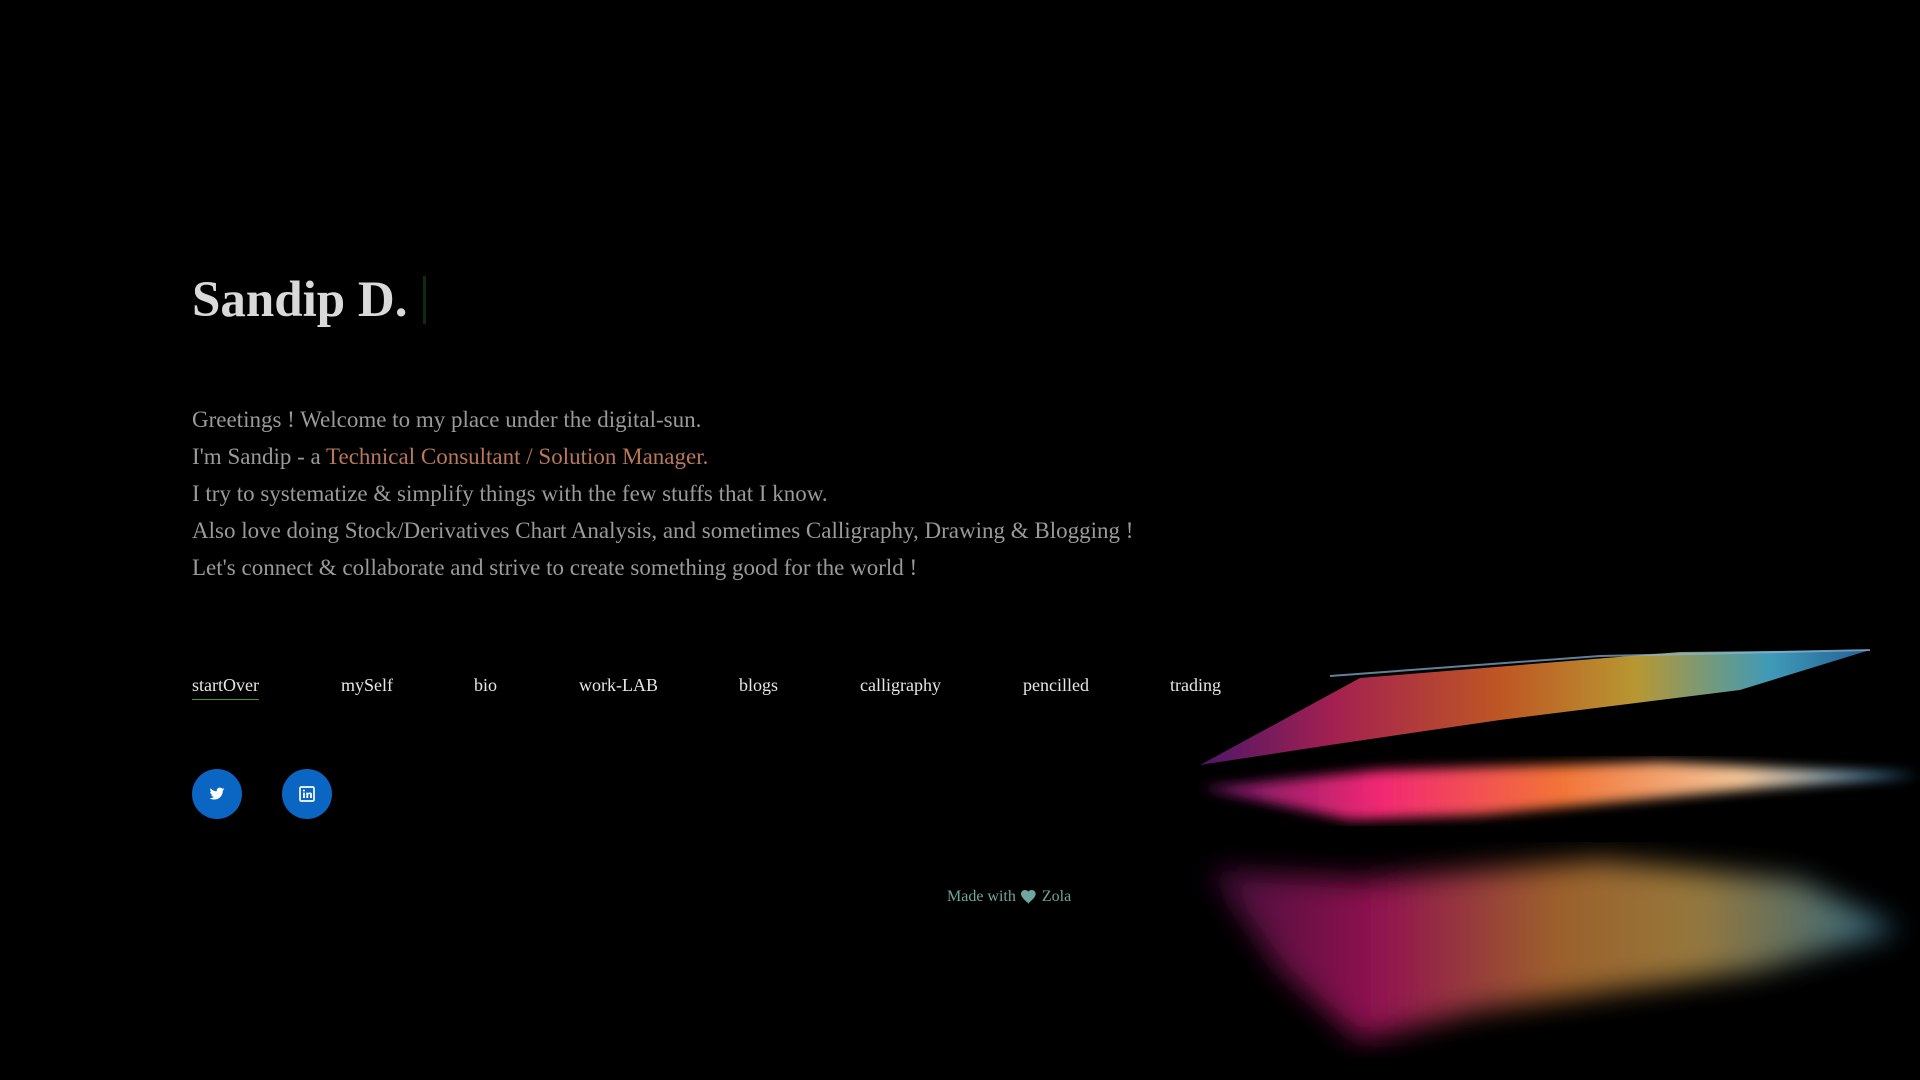  What do you see at coordinates (367, 687) in the screenshot?
I see `nav-item-myself: mySelf` at bounding box center [367, 687].